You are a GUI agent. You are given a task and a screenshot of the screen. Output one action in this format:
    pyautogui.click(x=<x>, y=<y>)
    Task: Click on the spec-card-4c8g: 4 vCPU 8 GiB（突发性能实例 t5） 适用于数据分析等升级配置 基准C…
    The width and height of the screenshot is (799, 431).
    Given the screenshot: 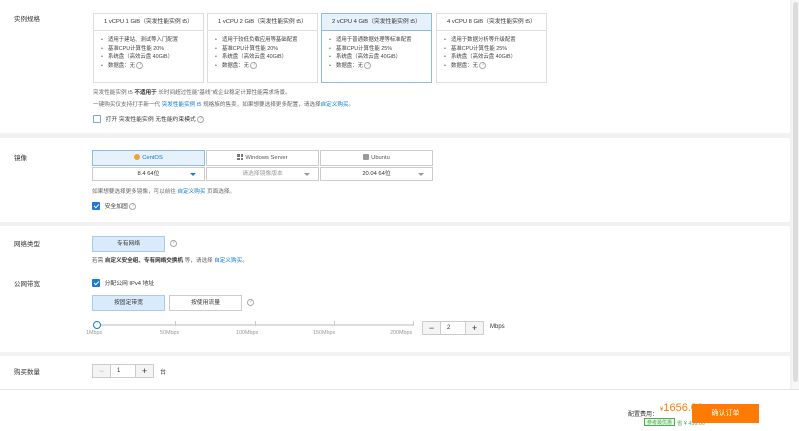 What is the action you would take?
    pyautogui.click(x=491, y=48)
    